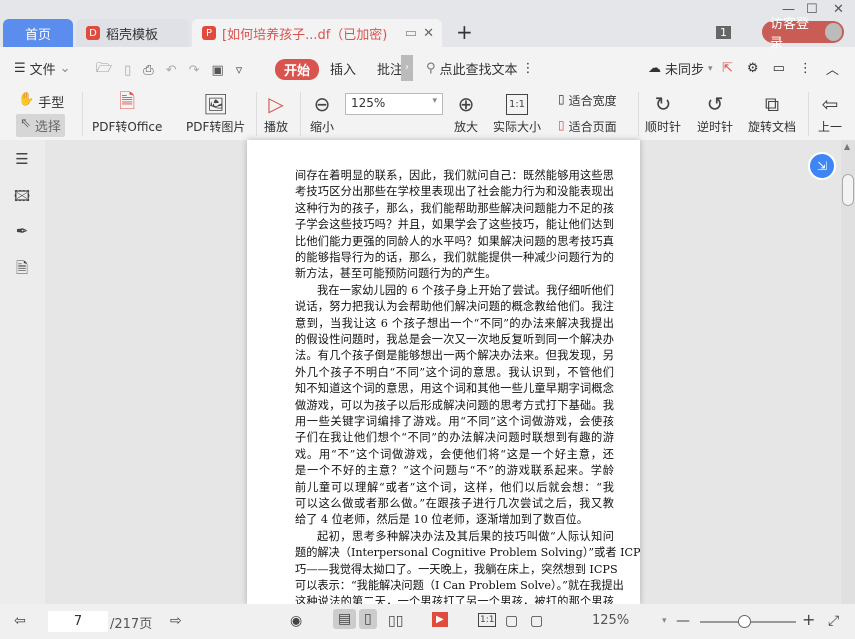 The image size is (855, 639). What do you see at coordinates (654, 68) in the screenshot?
I see `cloud-icon: ☁` at bounding box center [654, 68].